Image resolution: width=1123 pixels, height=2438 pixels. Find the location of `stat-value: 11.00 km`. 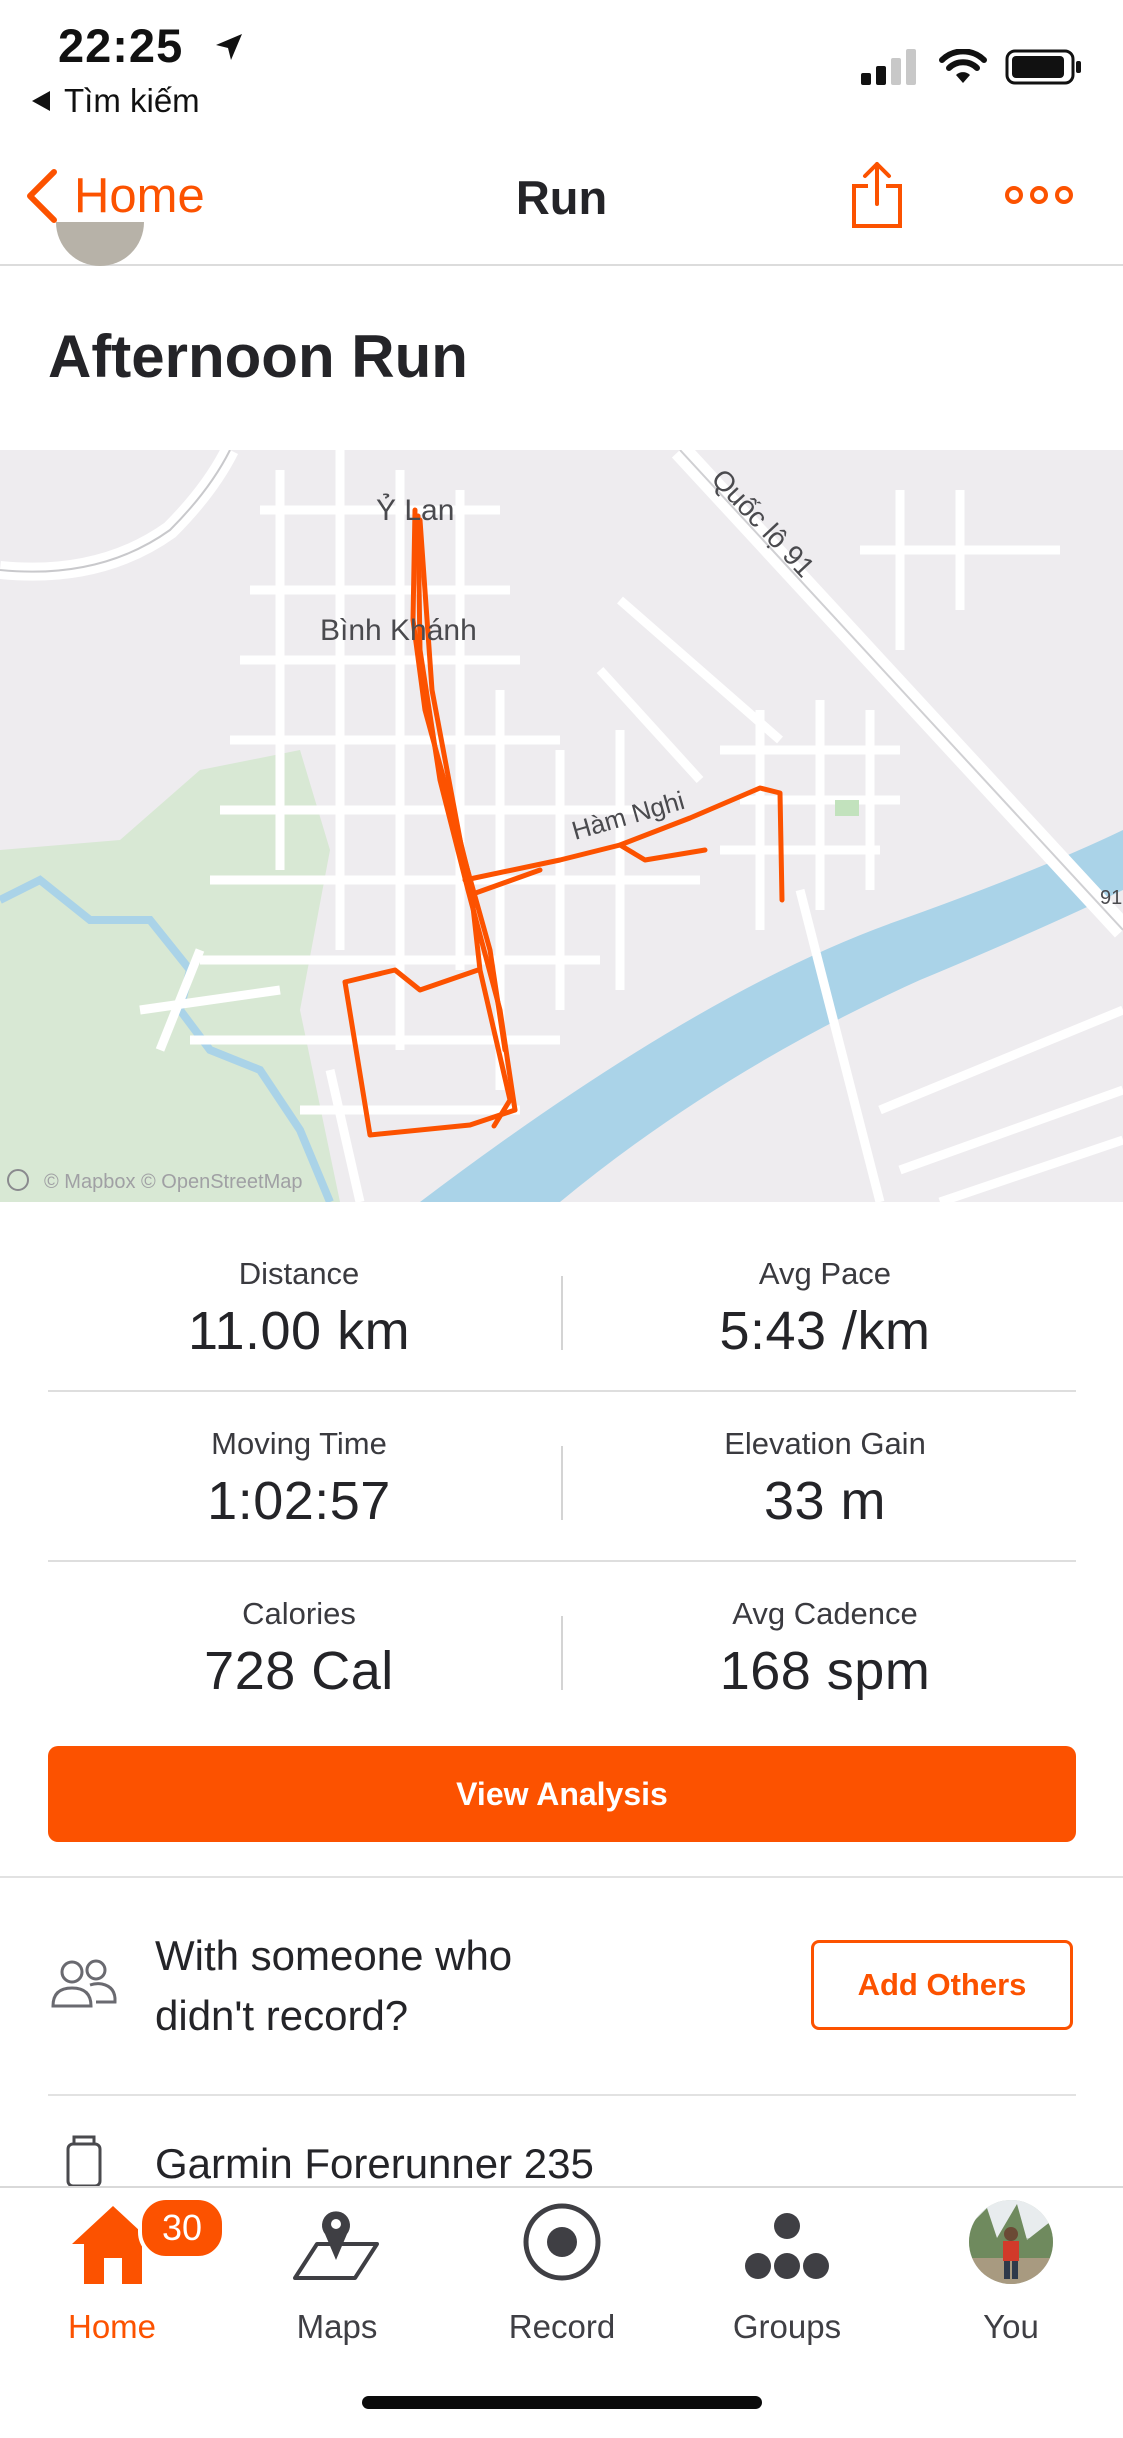

stat-value: 11.00 km is located at coordinates (299, 1331).